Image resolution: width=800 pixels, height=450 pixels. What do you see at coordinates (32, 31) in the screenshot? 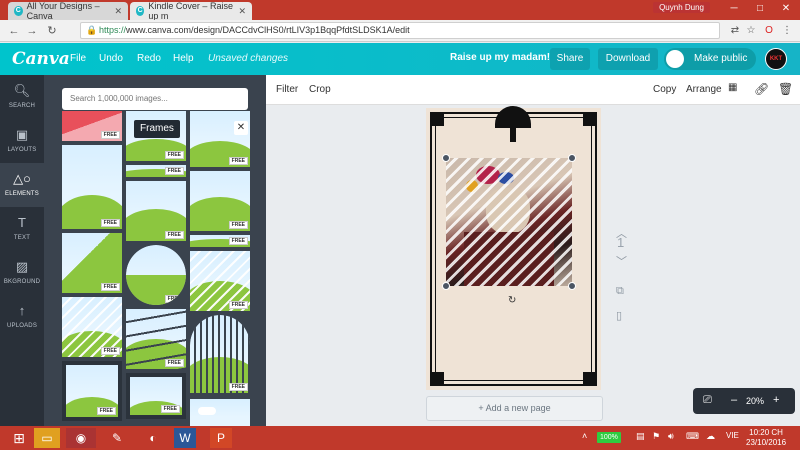
I see `forward-arrow-icon: →` at bounding box center [32, 31].